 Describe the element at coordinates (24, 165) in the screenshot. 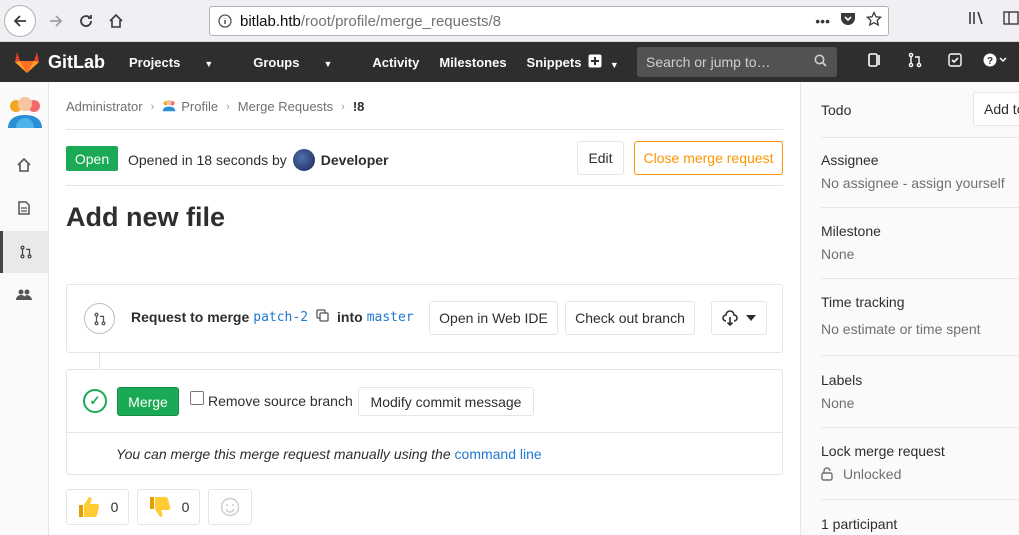

I see `sidebar-item-project` at that location.